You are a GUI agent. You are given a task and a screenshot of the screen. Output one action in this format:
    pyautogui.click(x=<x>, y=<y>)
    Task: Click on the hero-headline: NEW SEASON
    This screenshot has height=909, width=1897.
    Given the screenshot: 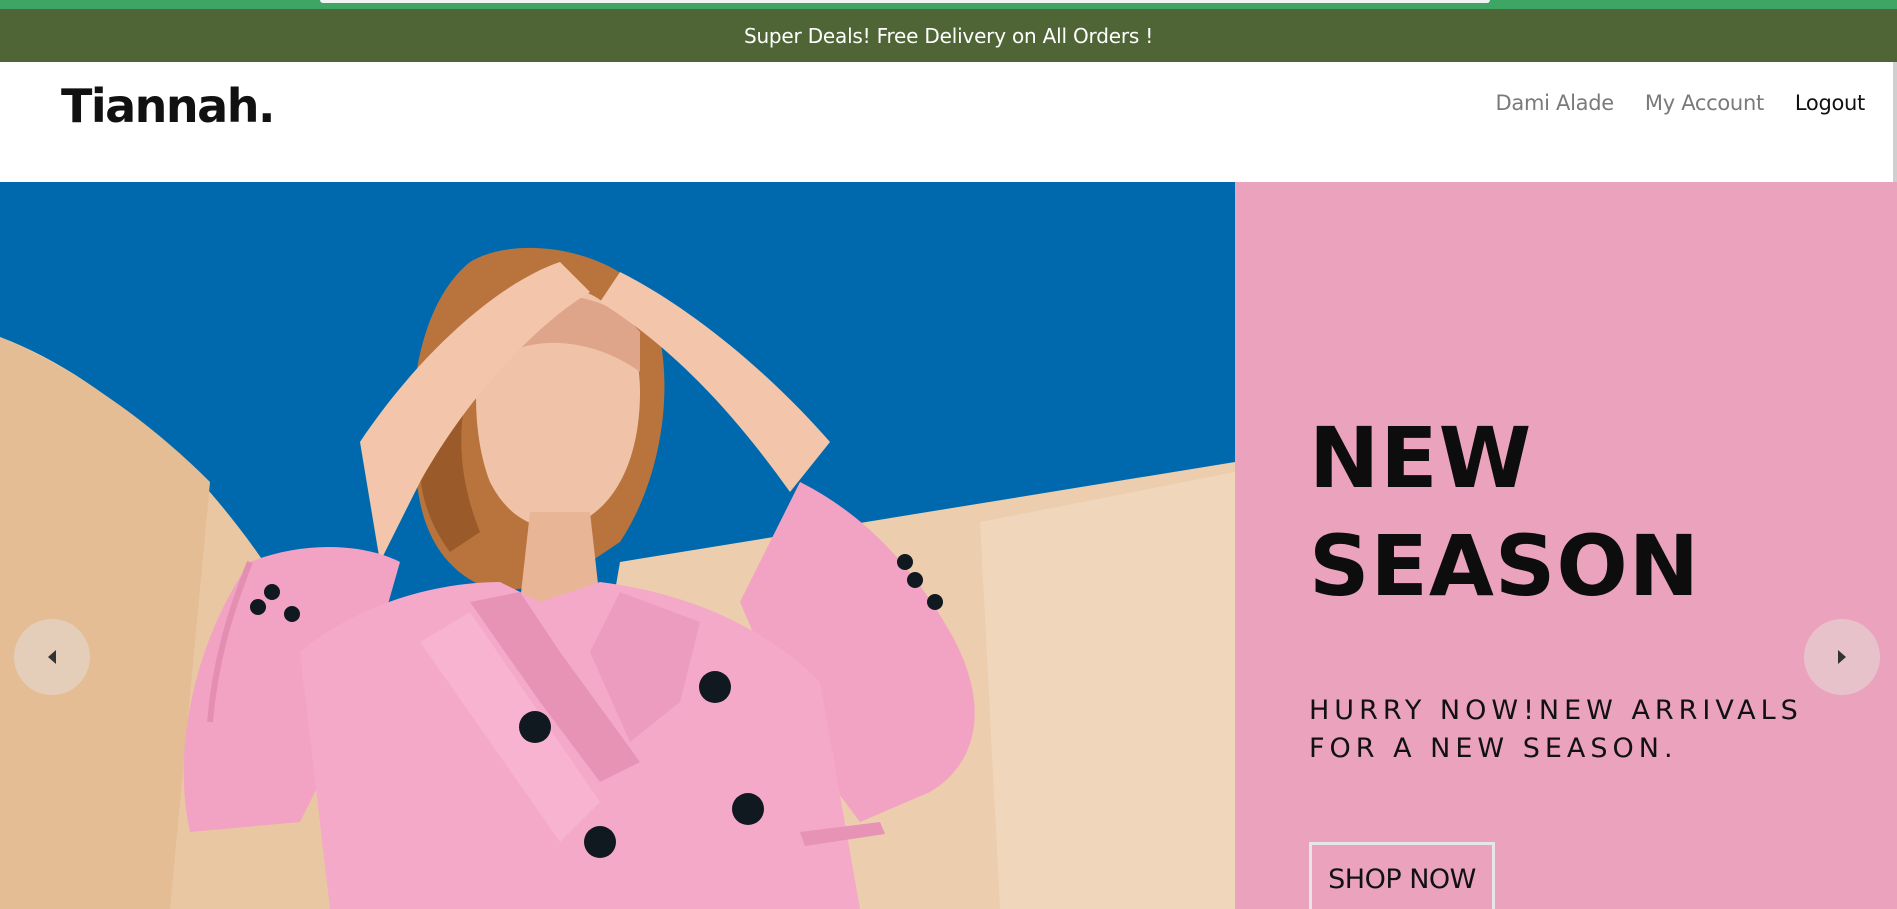 What is the action you would take?
    pyautogui.click(x=1504, y=512)
    